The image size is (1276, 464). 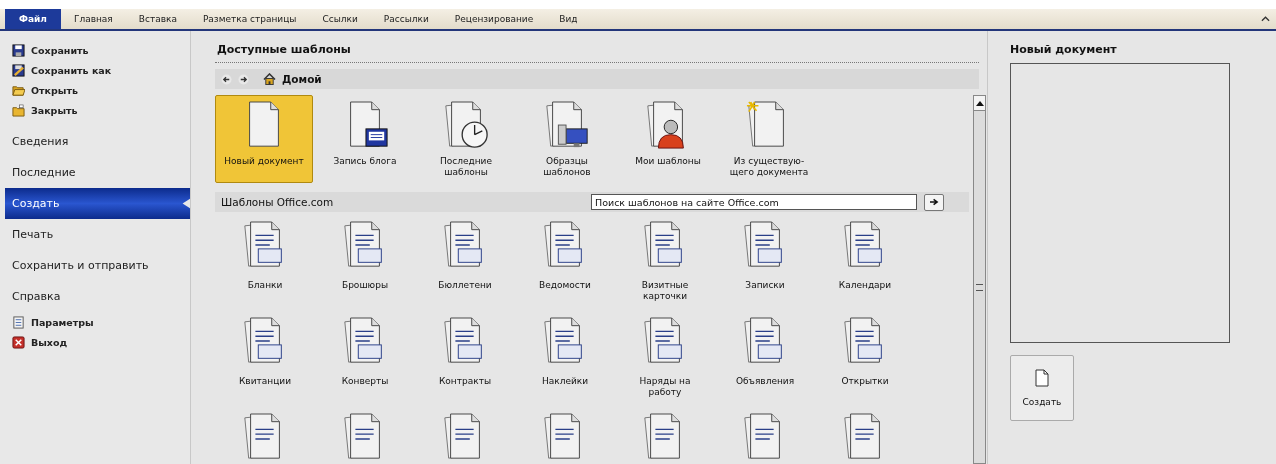 What do you see at coordinates (365, 139) in the screenshot?
I see `template-tile: Запись блога` at bounding box center [365, 139].